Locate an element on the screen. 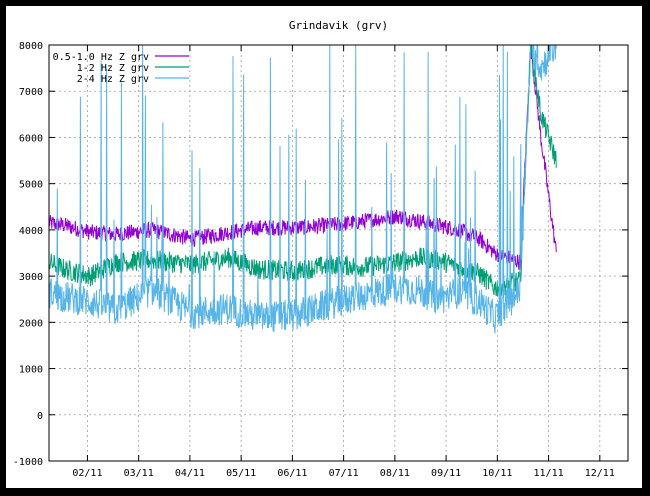 This screenshot has height=496, width=650. legend-label: 2-4 Hz Z grv is located at coordinates (113, 79).